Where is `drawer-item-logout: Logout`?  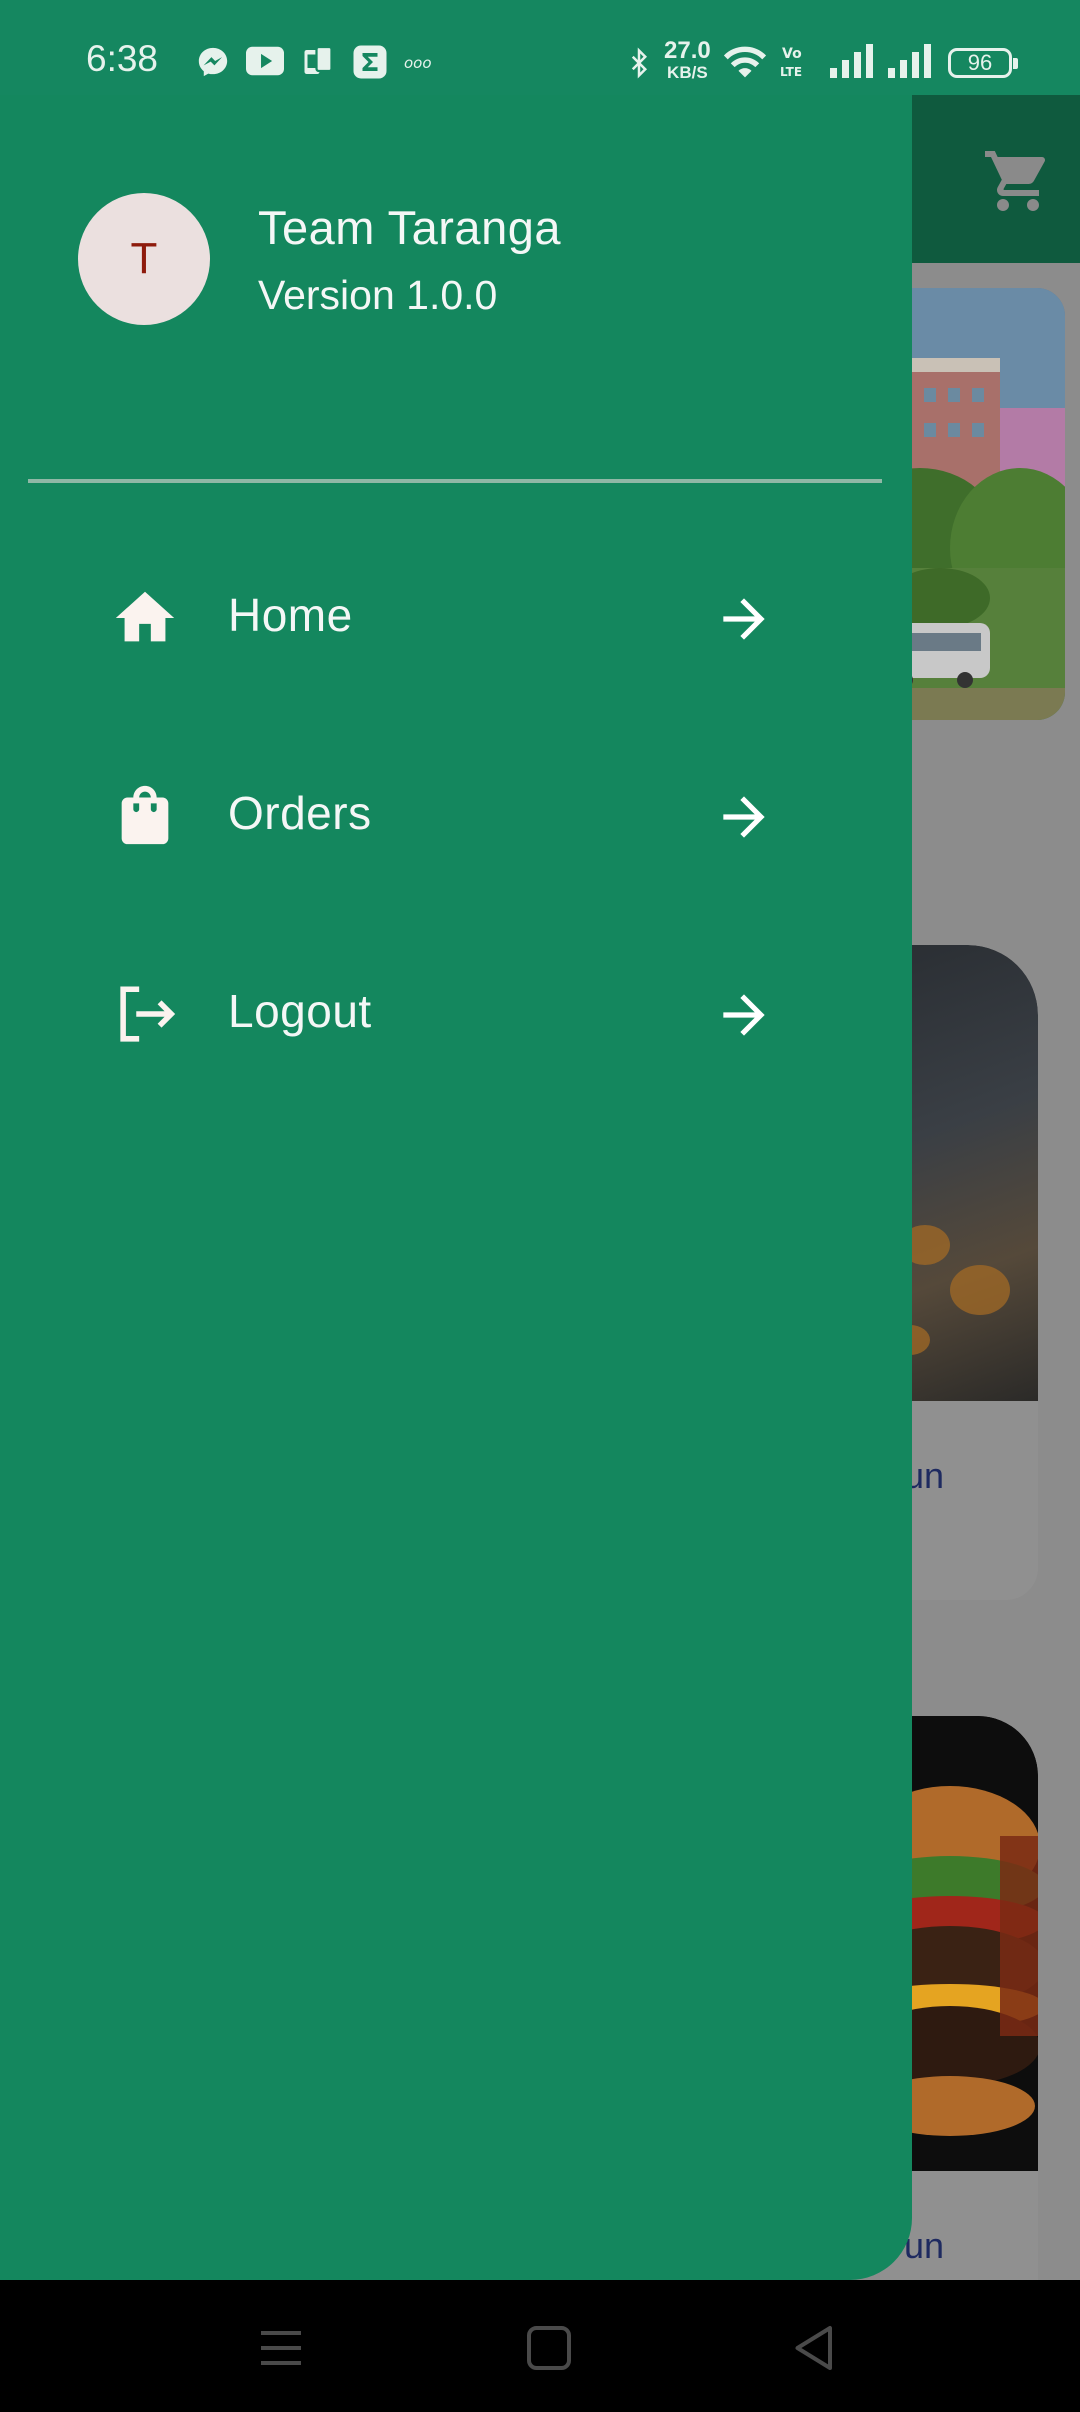 drawer-item-logout: Logout is located at coordinates (456, 1014).